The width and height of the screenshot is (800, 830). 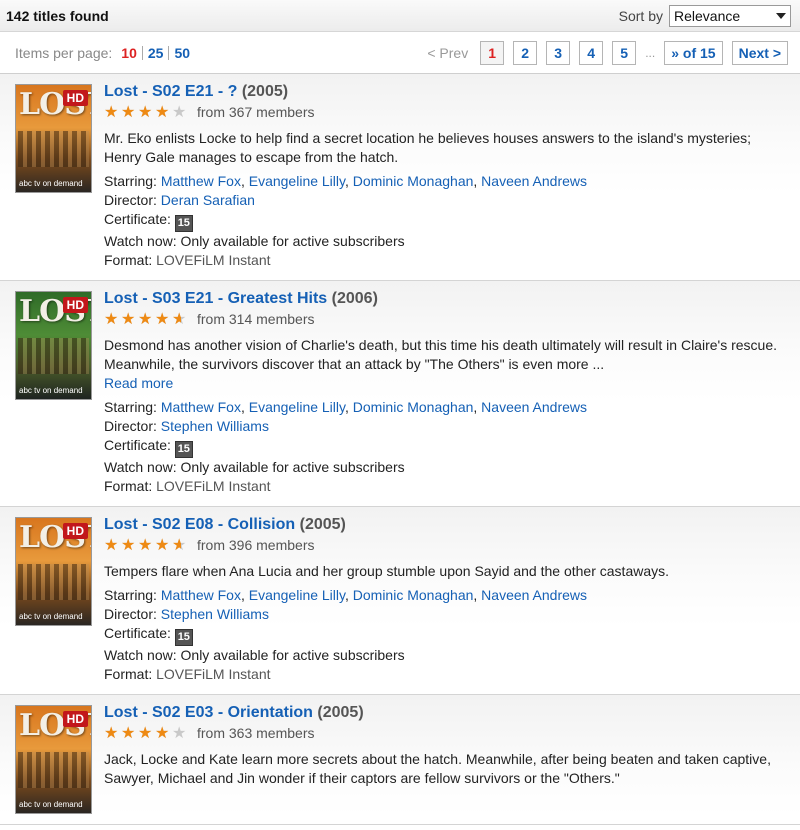 I want to click on results-header: 142 titles found Sort by Relevance, so click(x=400, y=16).